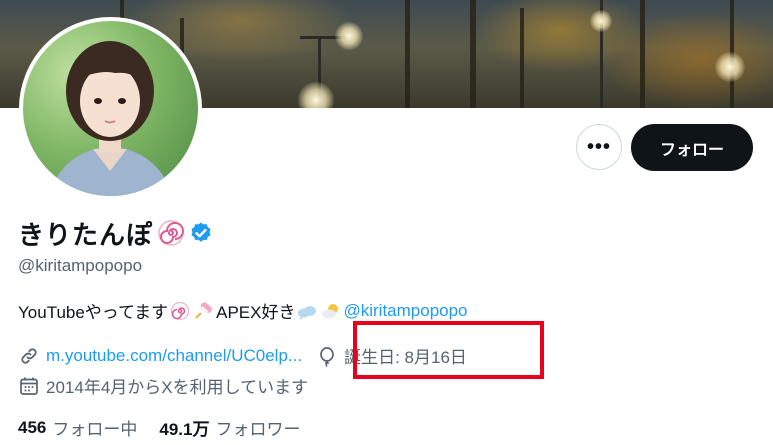  I want to click on profile-handle: @kiritampopopo, so click(80, 265).